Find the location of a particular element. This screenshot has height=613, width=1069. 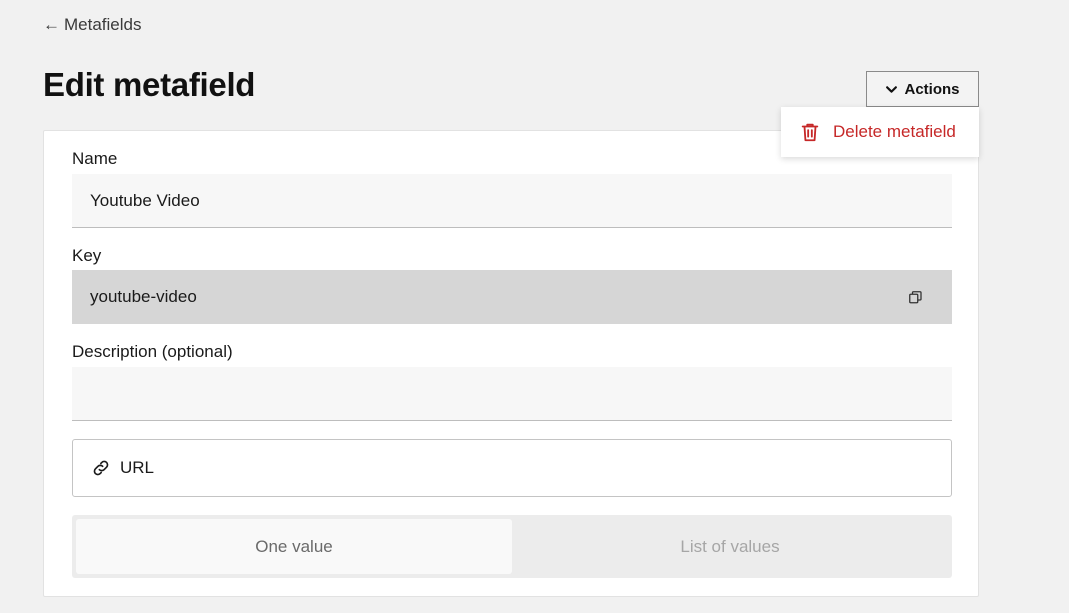

page-title: Edit metafield is located at coordinates (149, 84).